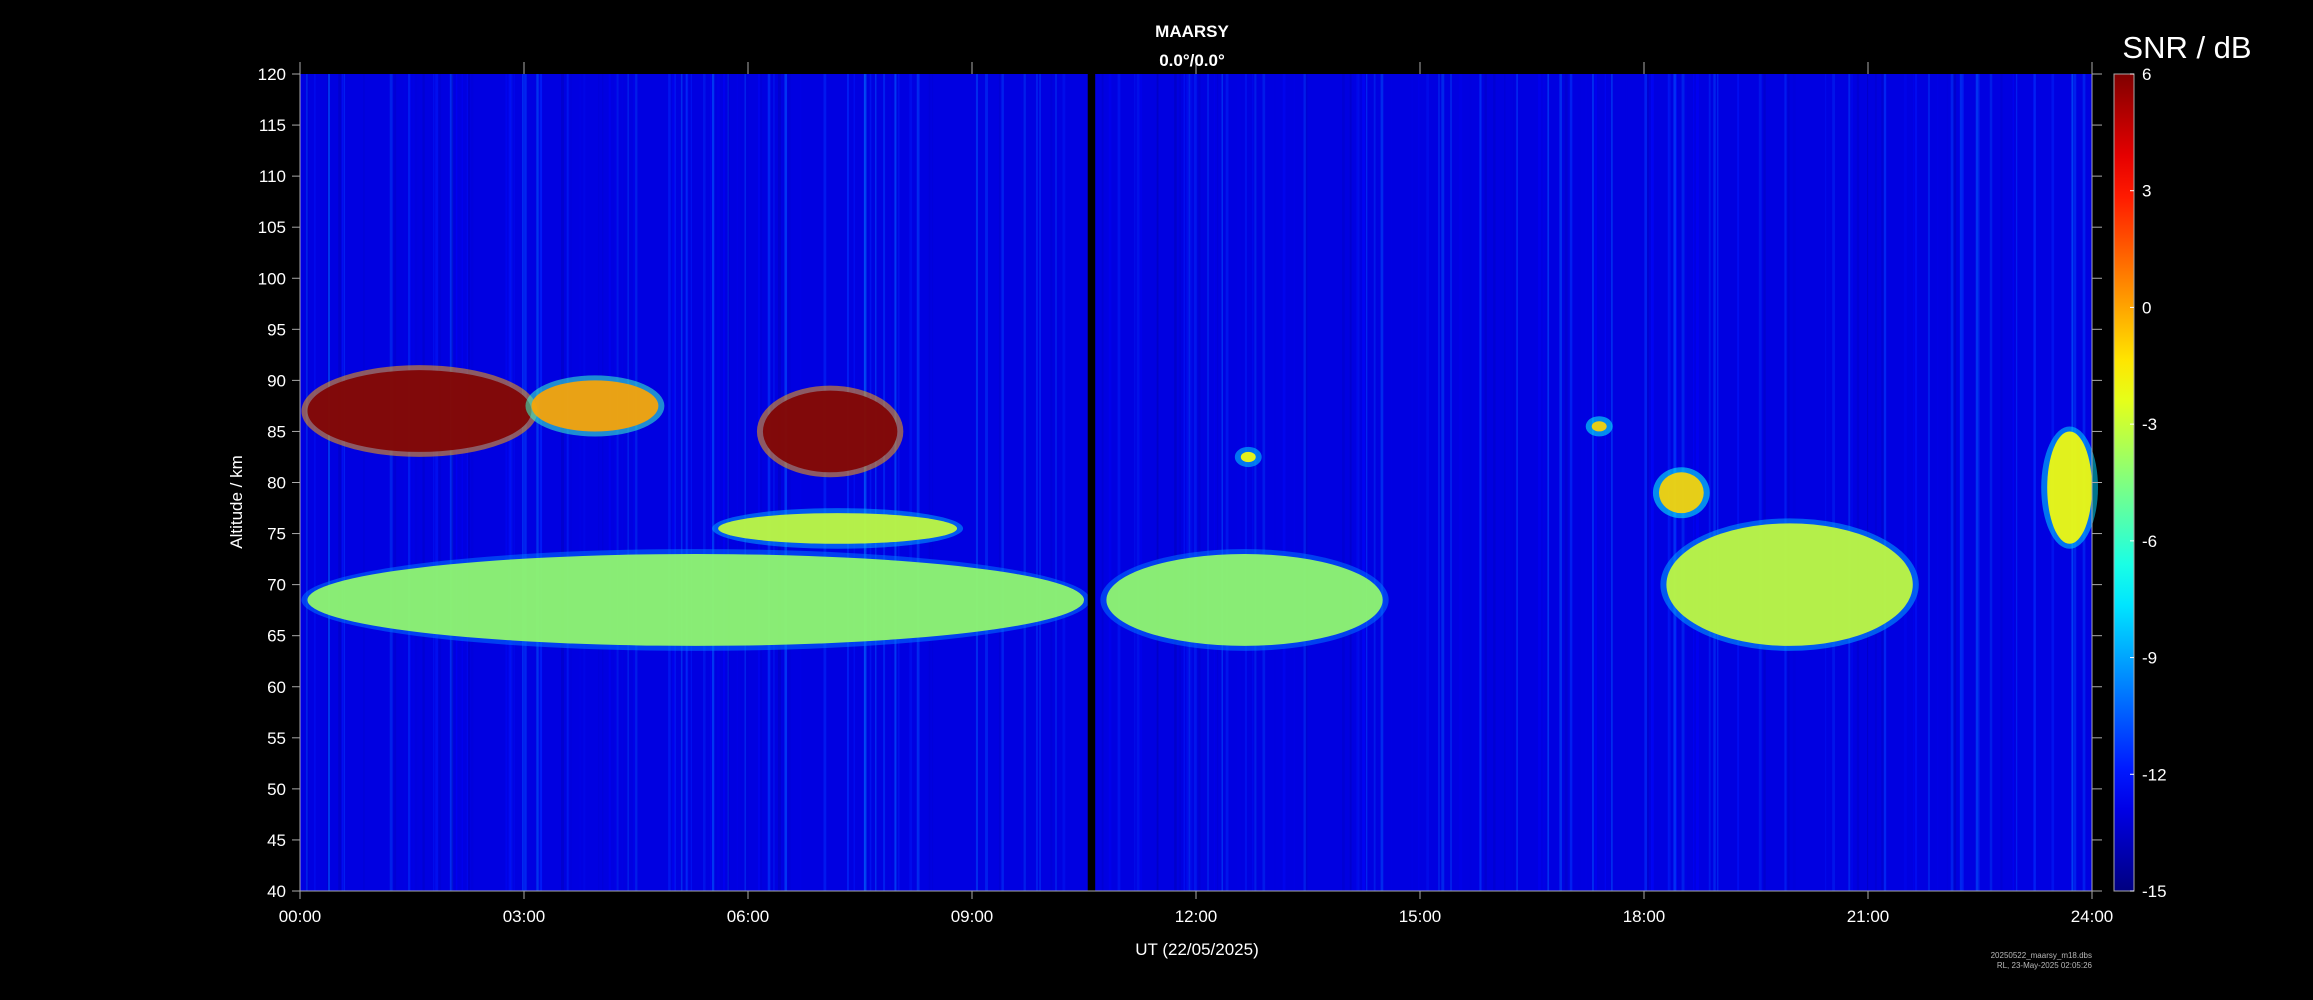  Describe the element at coordinates (2045, 965) in the screenshot. I see `footer-timestamp: RL, 23-May-2025 02:05:26` at that location.